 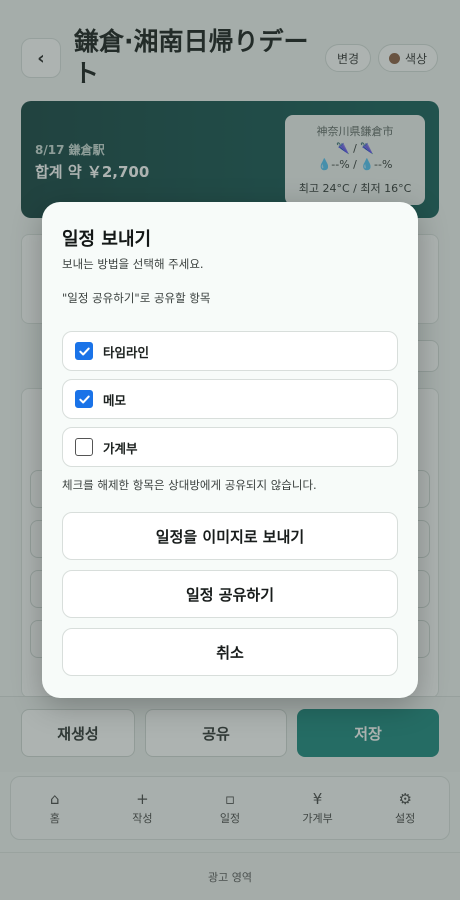 What do you see at coordinates (120, 448) in the screenshot?
I see `option-label: 가계부` at bounding box center [120, 448].